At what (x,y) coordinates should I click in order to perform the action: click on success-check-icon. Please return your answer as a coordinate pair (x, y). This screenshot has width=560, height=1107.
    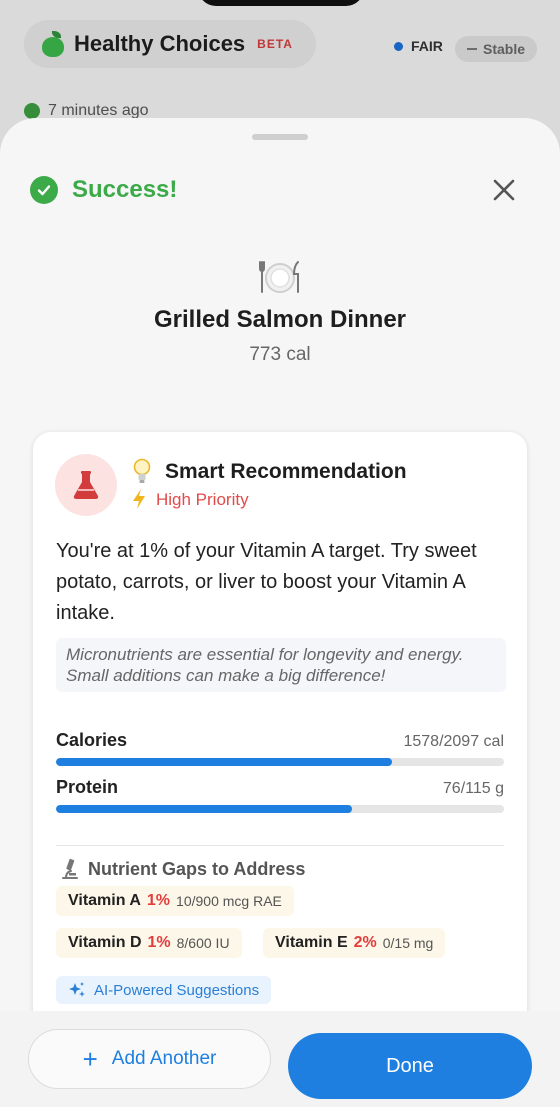
    Looking at the image, I should click on (44, 190).